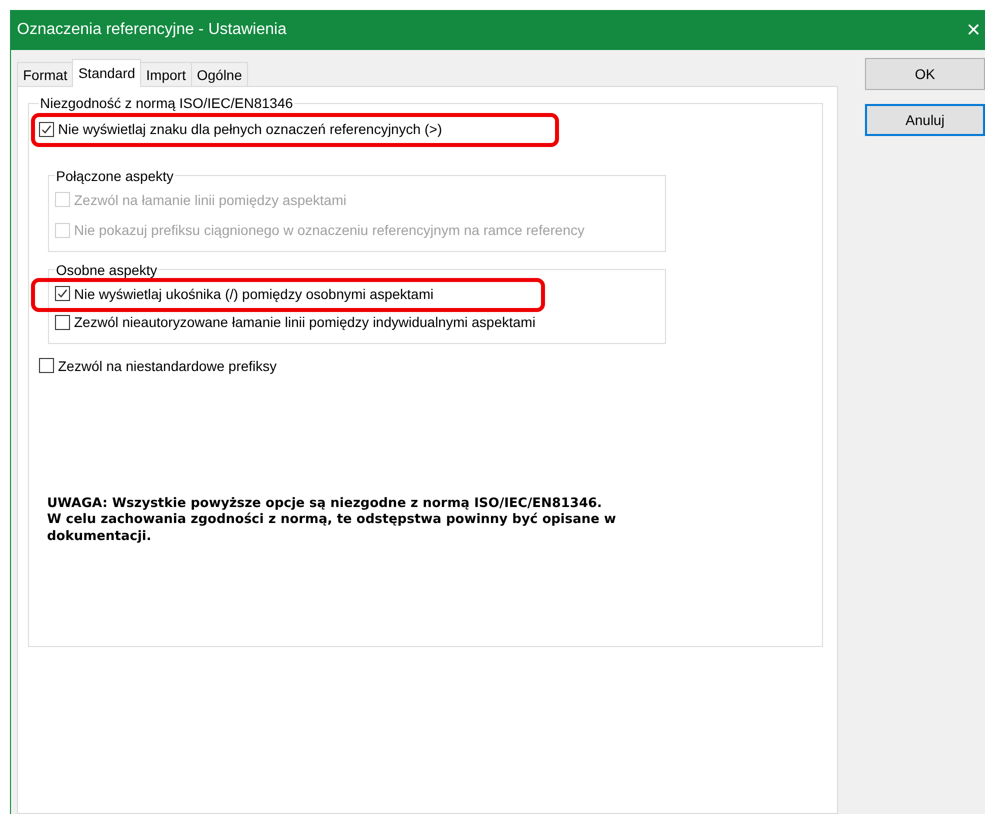  I want to click on warning-note: UWAGA: Wszystkie powyższe opcje są niezgodne z normą ISO/IEC/EN81346. W celu zachowania zgodności z normą, te odstępstwa powinny być opisane w dokumentacji., so click(332, 520).